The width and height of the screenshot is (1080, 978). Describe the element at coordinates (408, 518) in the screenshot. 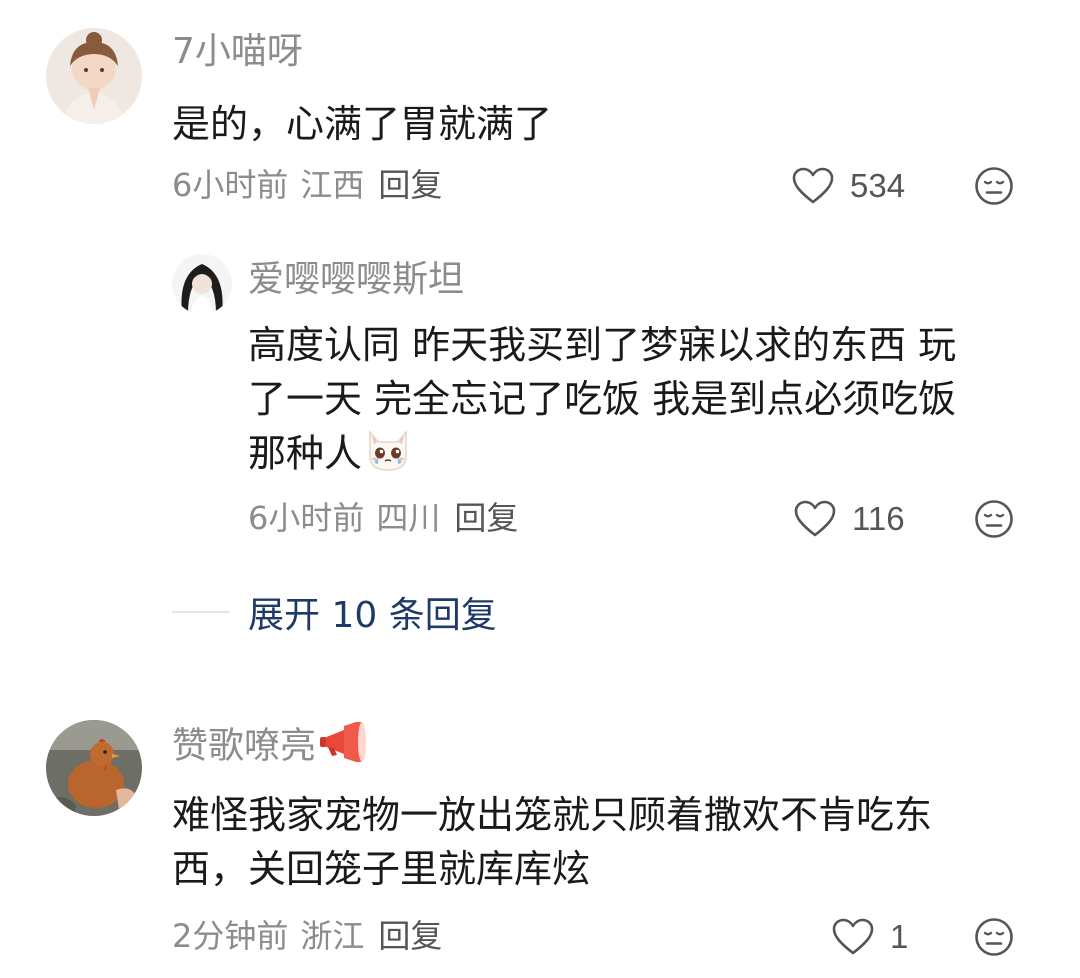

I see `location: 四川` at that location.